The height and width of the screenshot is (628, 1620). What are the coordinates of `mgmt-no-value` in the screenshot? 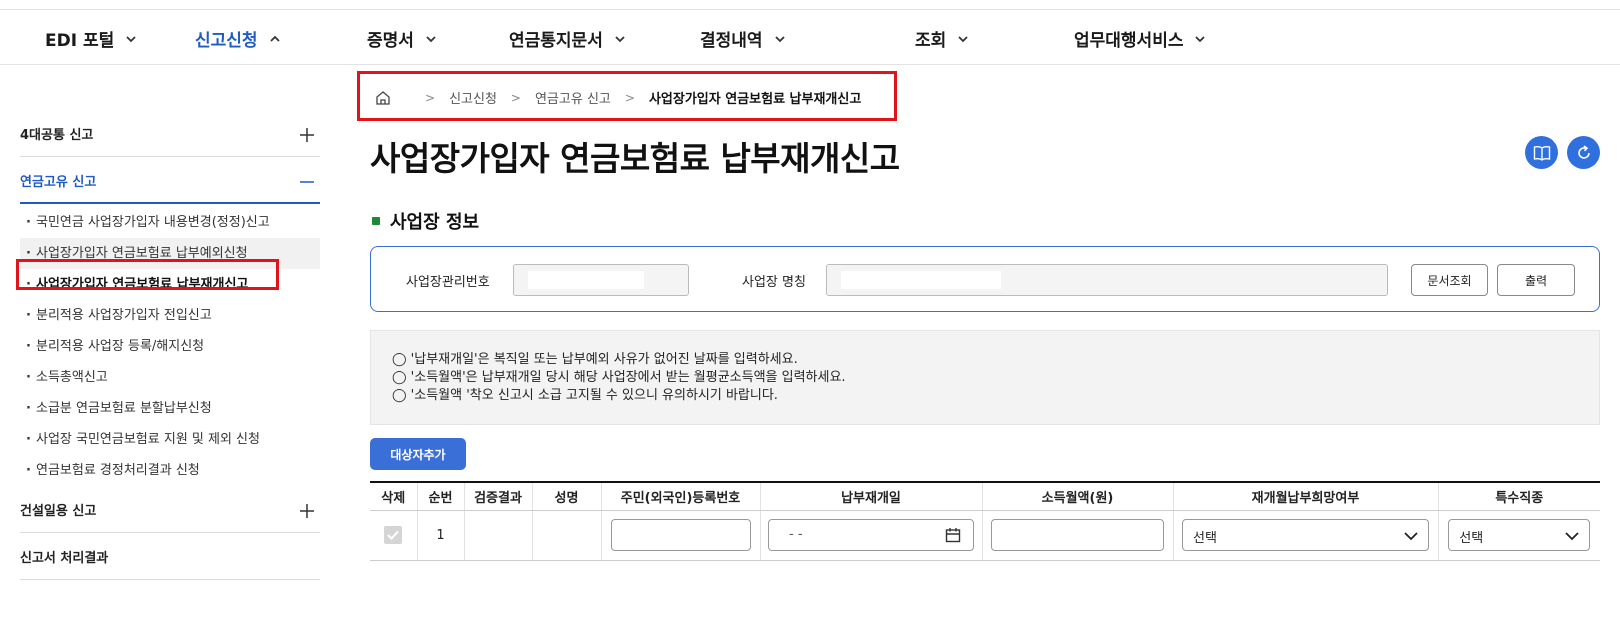 It's located at (586, 280).